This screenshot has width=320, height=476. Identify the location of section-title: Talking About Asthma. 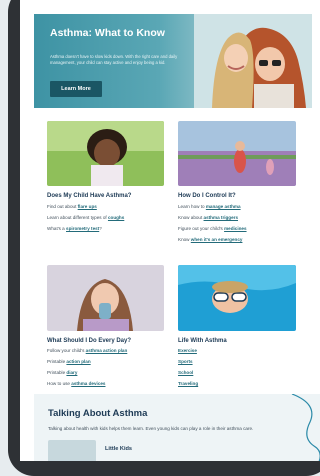
(98, 413).